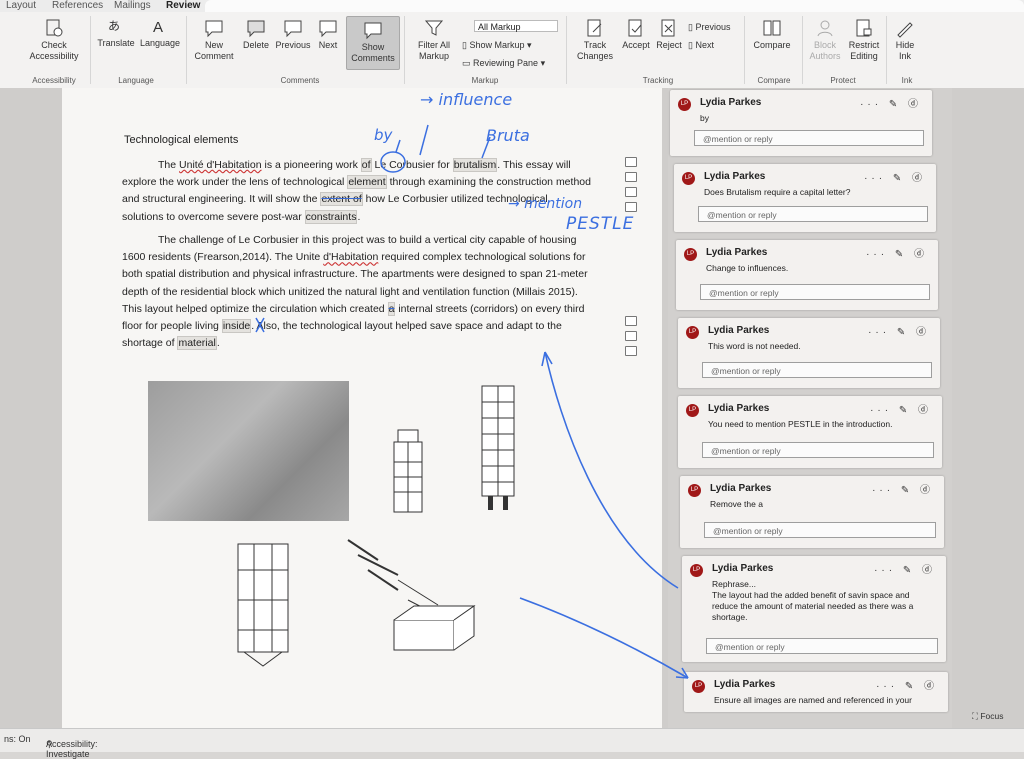 The width and height of the screenshot is (1024, 759). What do you see at coordinates (418, 595) in the screenshot?
I see `apartment-section-drawing` at bounding box center [418, 595].